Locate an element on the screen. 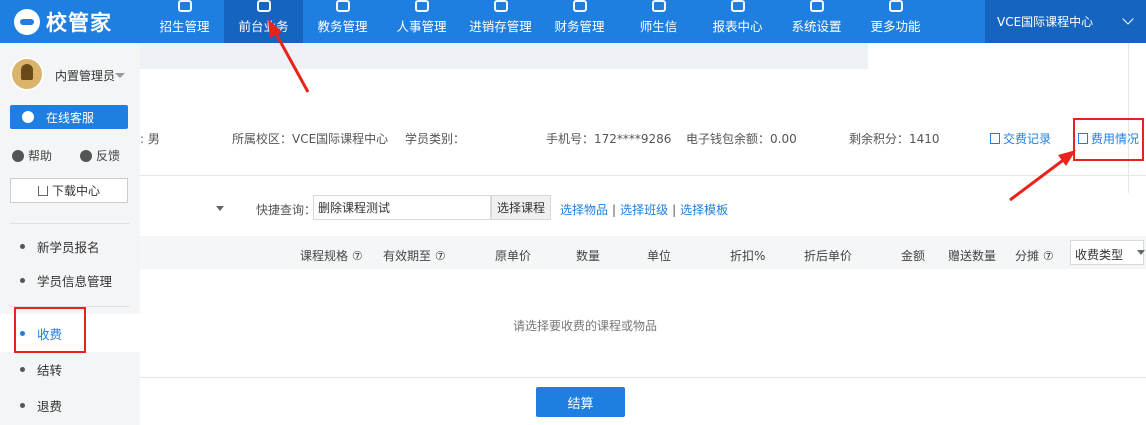 This screenshot has height=425, width=1146. nav-item-label: 师生信 is located at coordinates (658, 26).